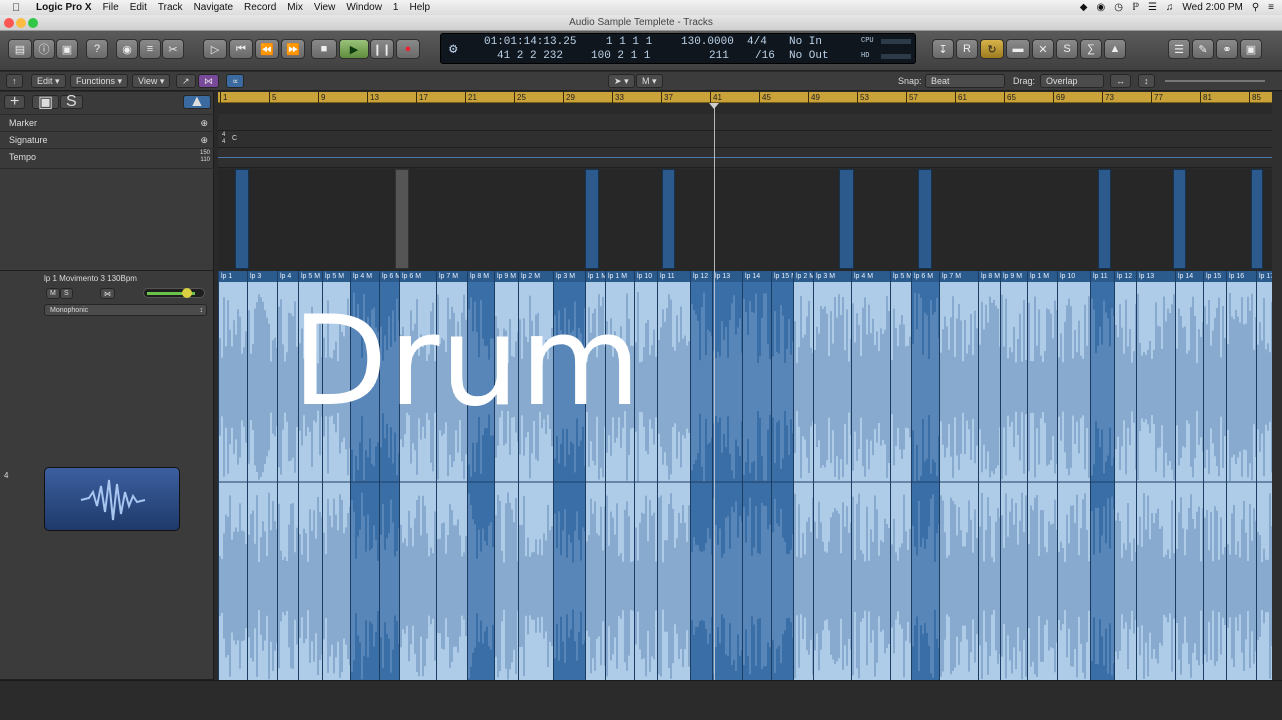  Describe the element at coordinates (1115, 49) in the screenshot. I see `metronome-button: ▲` at that location.